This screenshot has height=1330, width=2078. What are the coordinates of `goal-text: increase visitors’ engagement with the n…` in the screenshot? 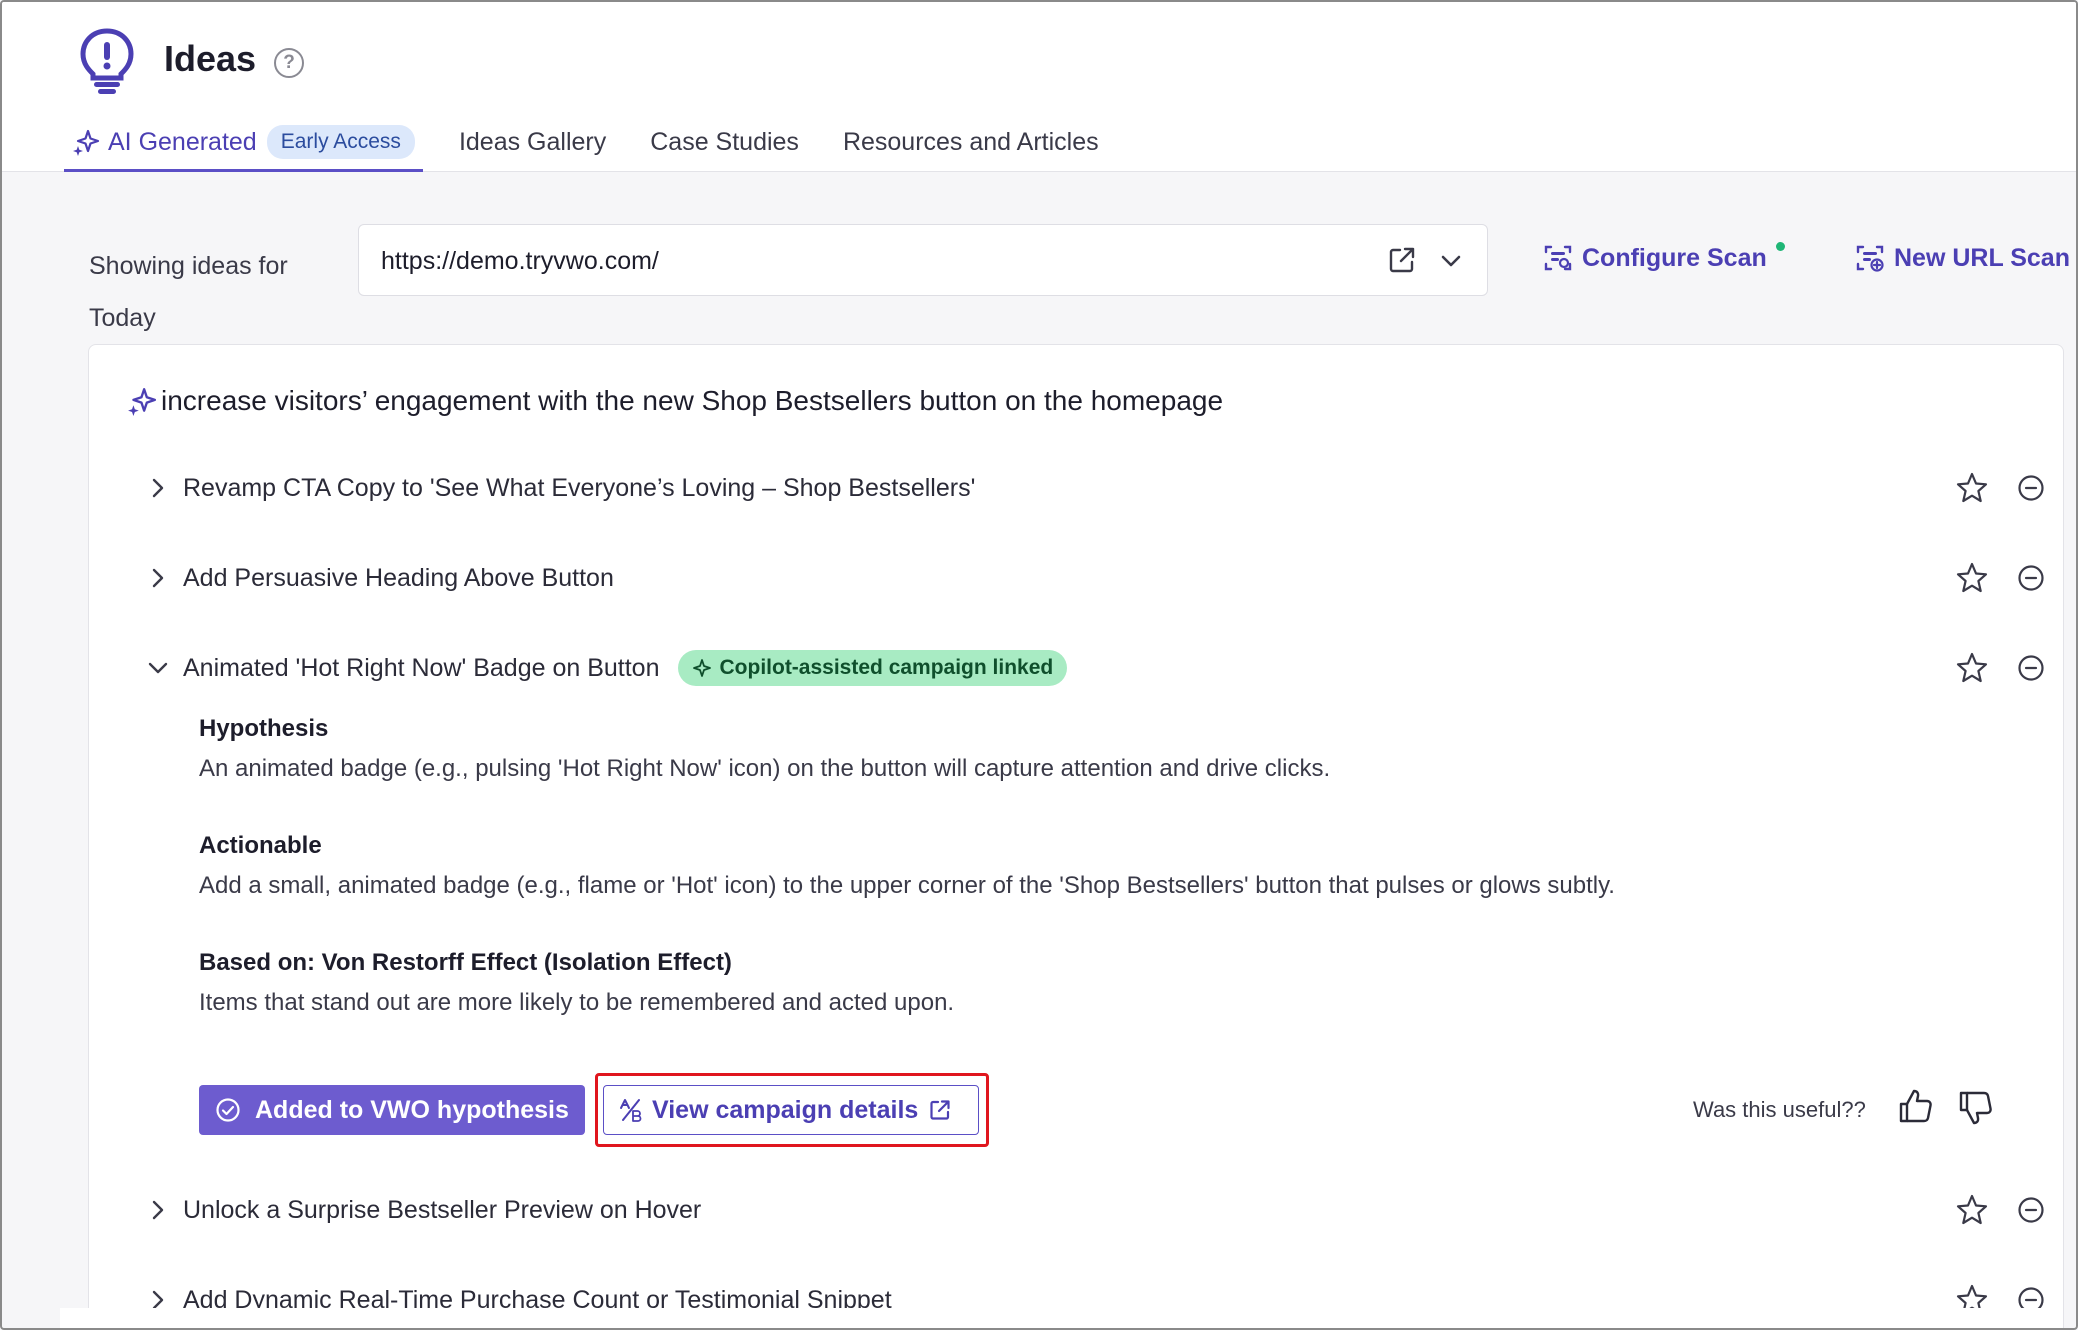 It's located at (692, 400).